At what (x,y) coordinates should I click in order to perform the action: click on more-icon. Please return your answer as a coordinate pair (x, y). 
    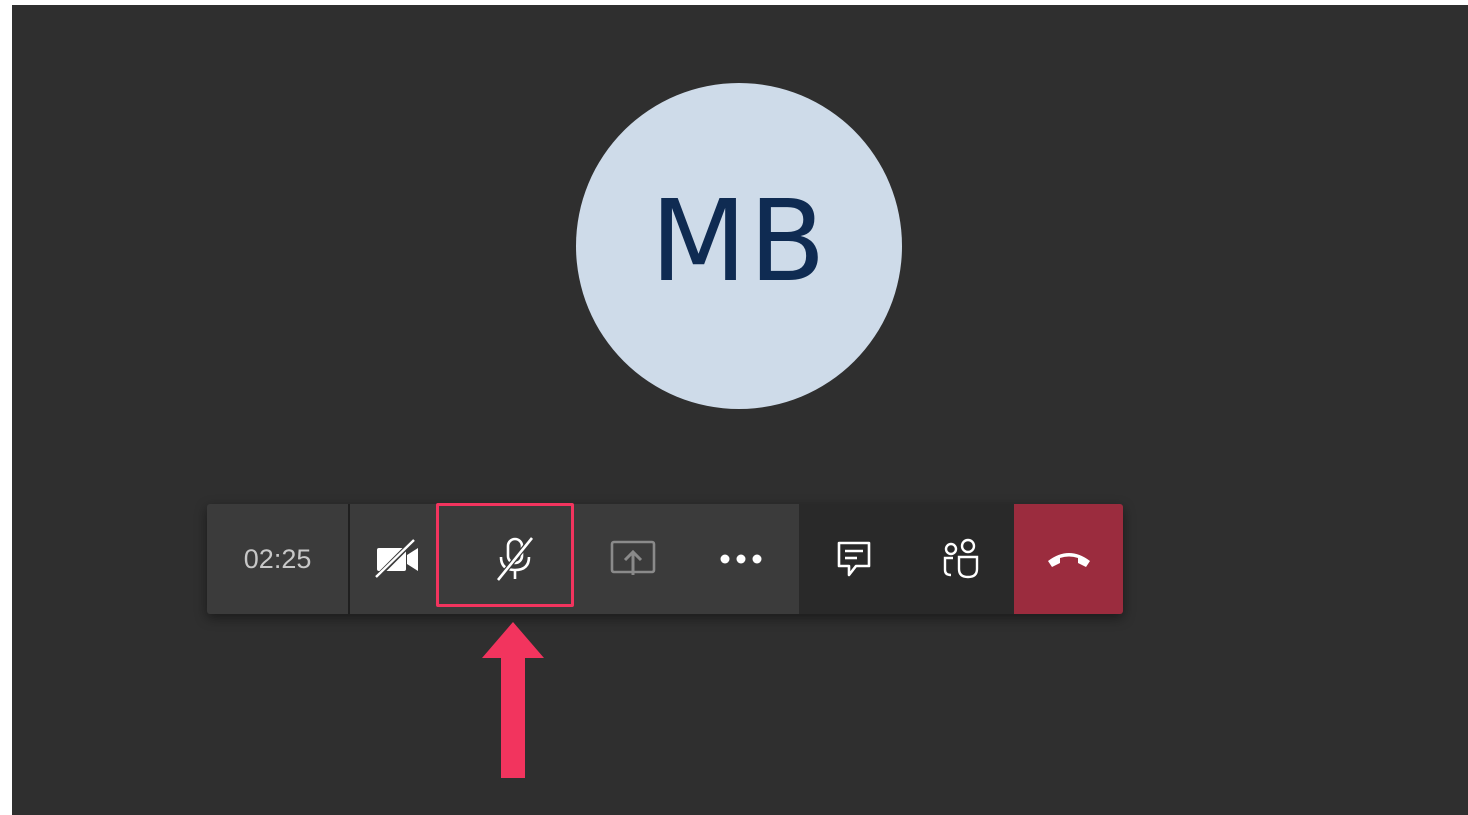
    Looking at the image, I should click on (741, 559).